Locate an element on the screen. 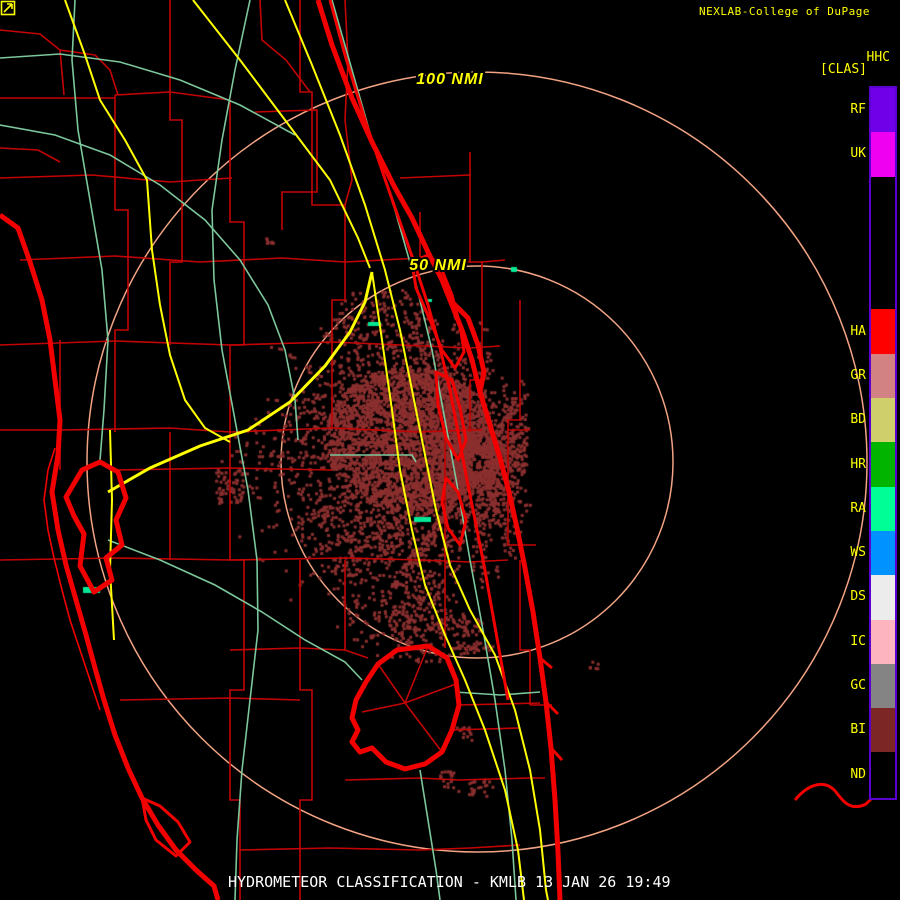  legend-swatch-gap is located at coordinates (883, 243).